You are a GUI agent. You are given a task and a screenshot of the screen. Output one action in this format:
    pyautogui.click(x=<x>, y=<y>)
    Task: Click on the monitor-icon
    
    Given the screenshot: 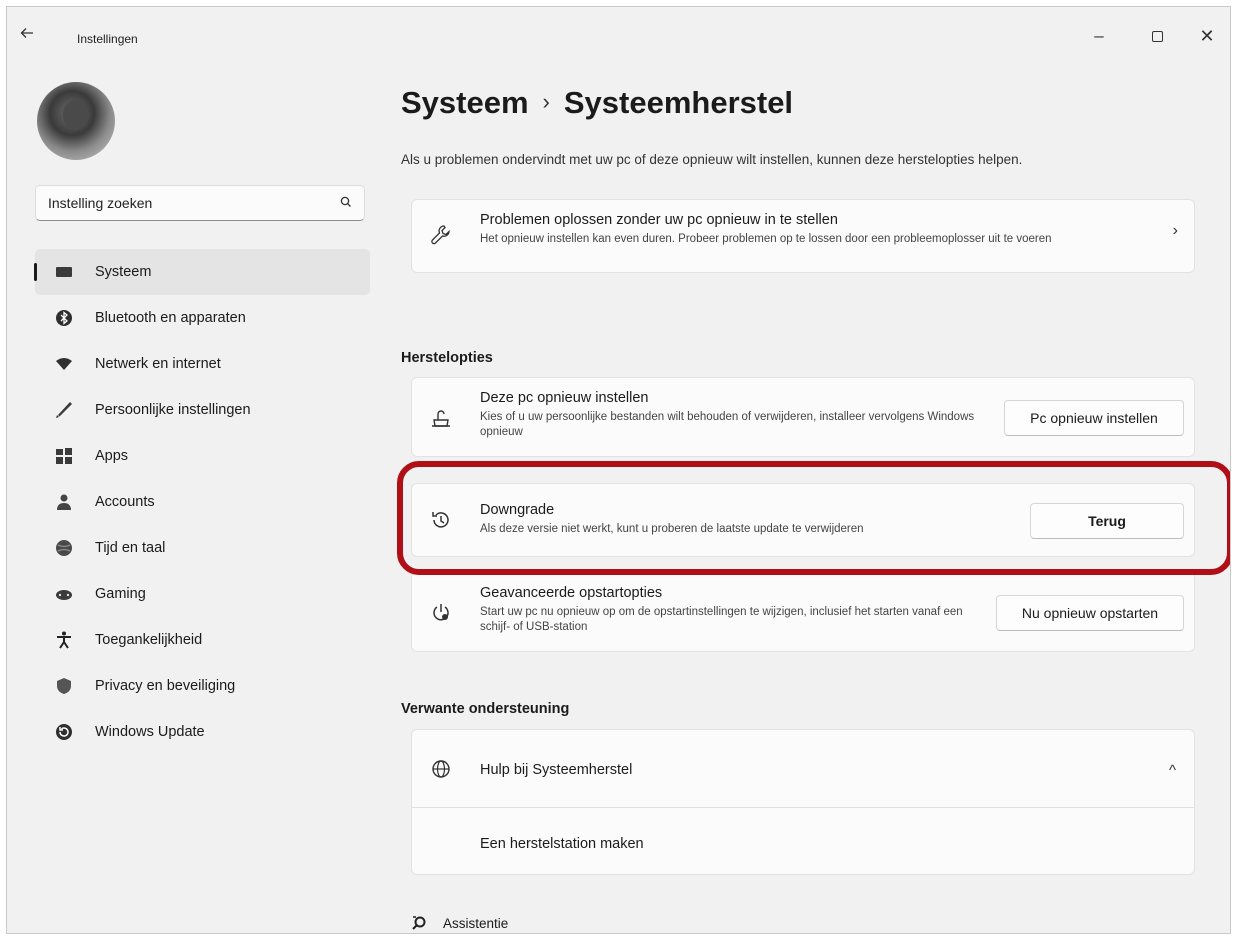 What is the action you would take?
    pyautogui.click(x=64, y=272)
    